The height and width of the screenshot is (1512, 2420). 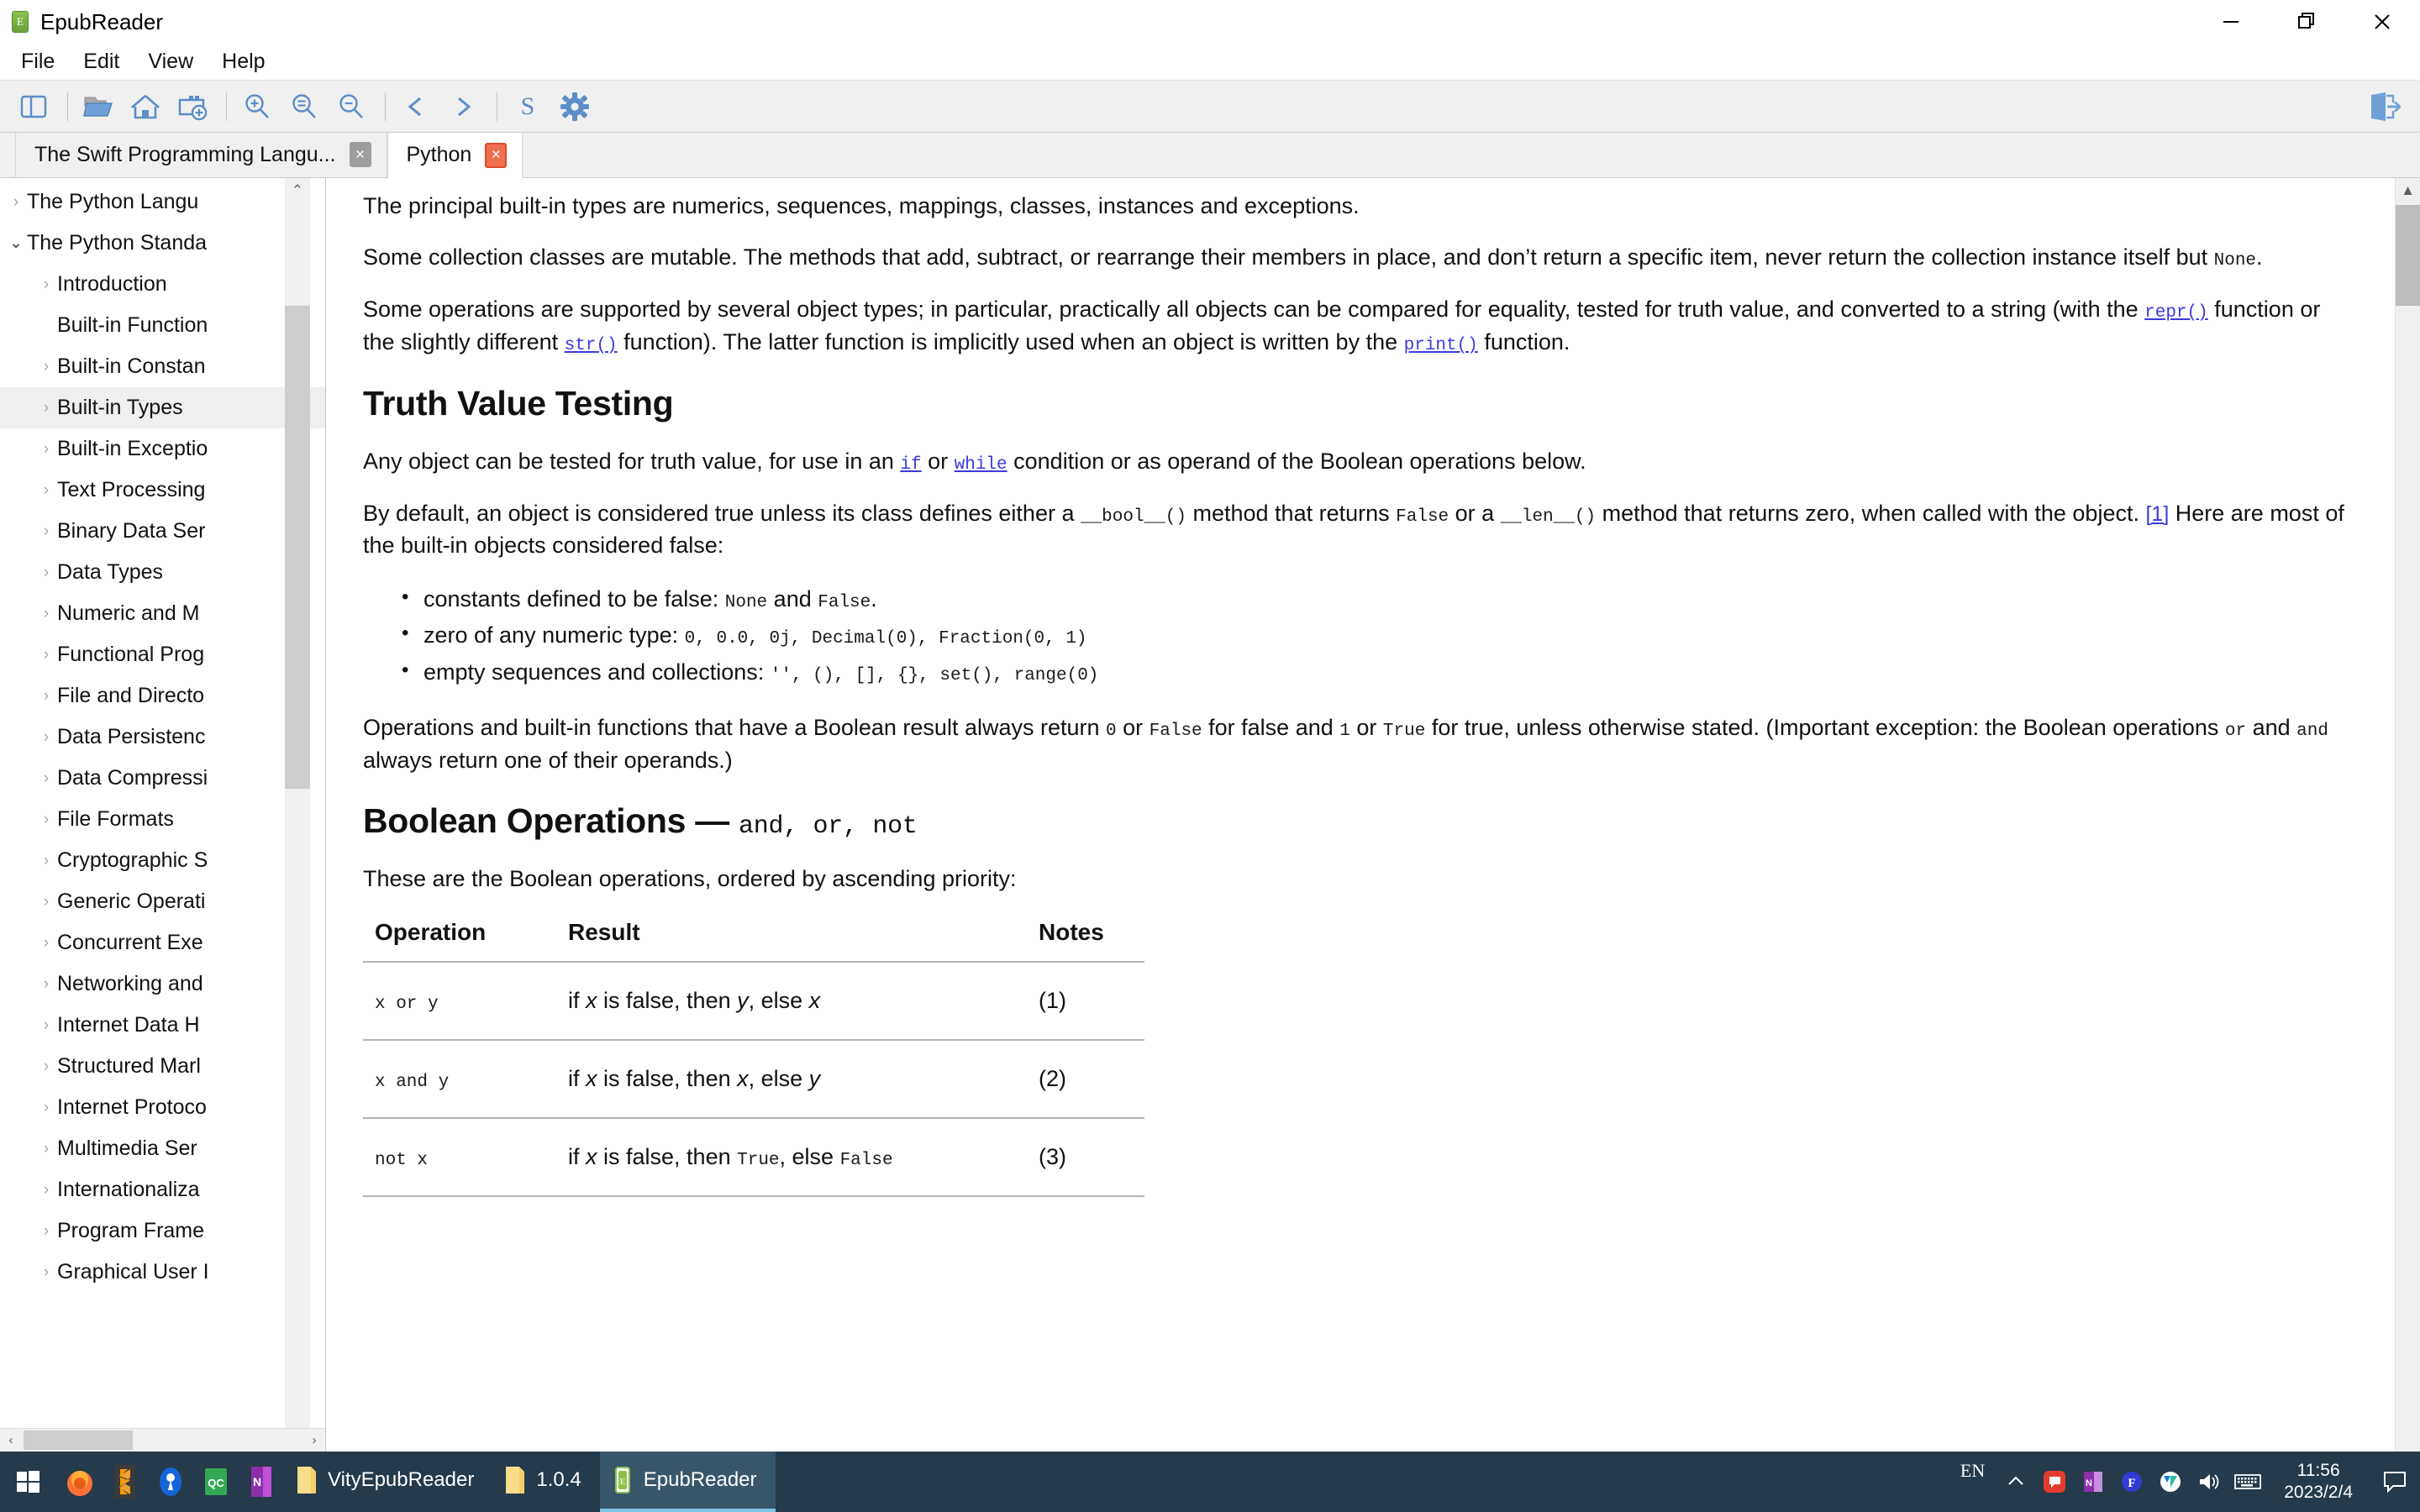 What do you see at coordinates (162, 819) in the screenshot?
I see `sidebar-item-15: › File Formats` at bounding box center [162, 819].